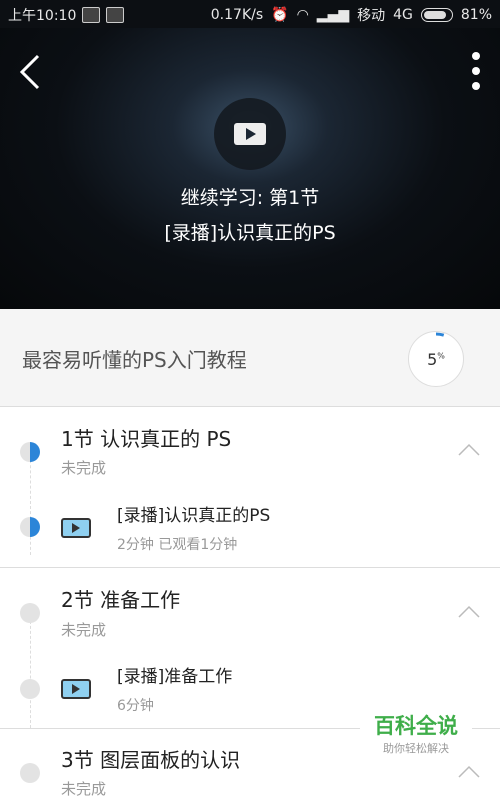 The height and width of the screenshot is (799, 500). Describe the element at coordinates (120, 598) in the screenshot. I see `section-title: 2节 准备工作` at that location.